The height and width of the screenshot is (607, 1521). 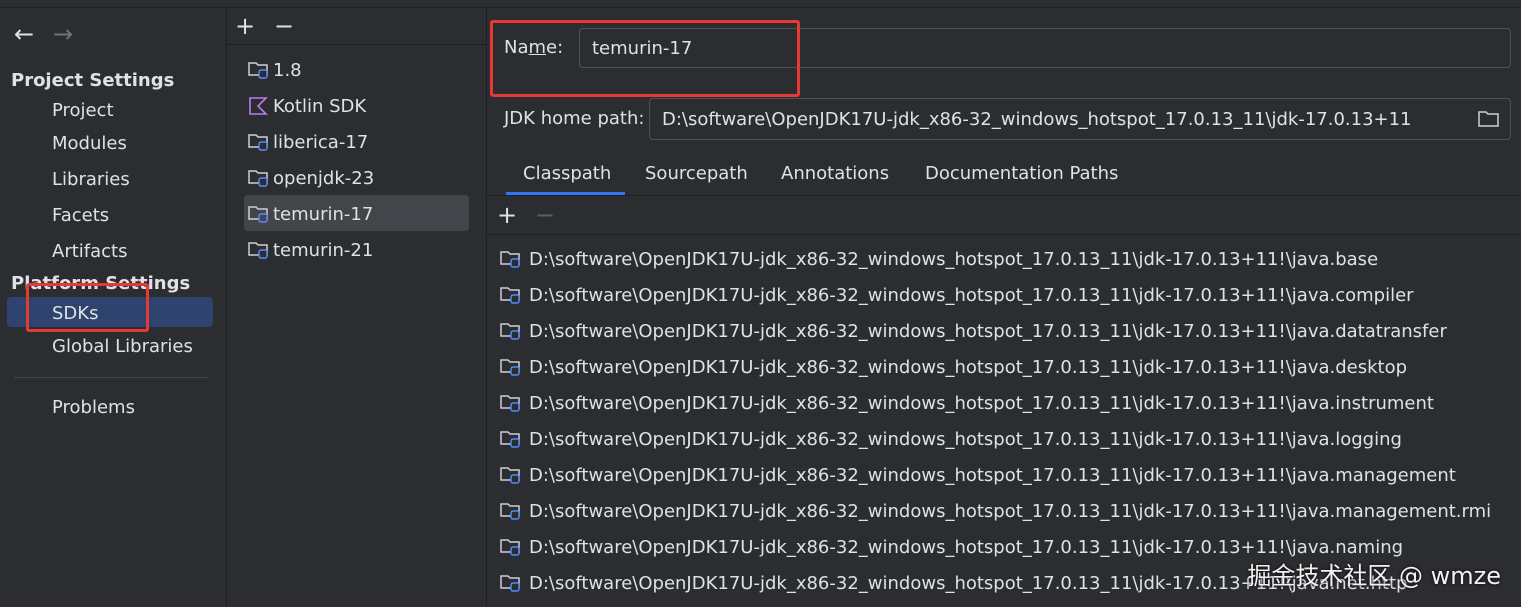 What do you see at coordinates (258, 106) in the screenshot?
I see `kotlin-icon` at bounding box center [258, 106].